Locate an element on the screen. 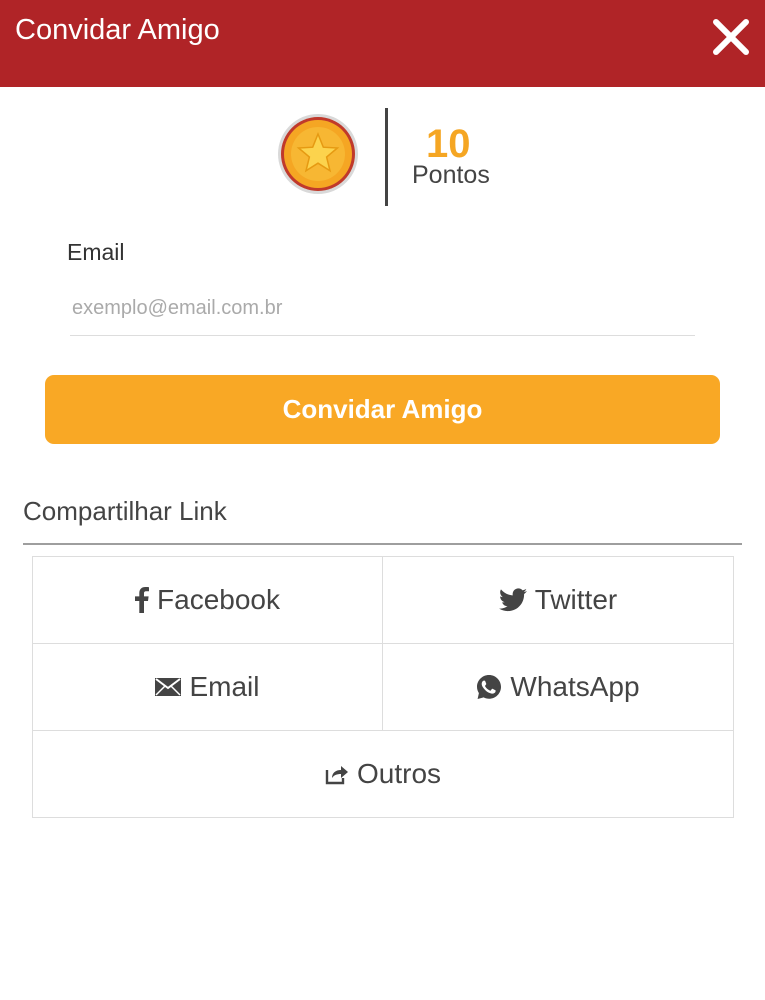 Image resolution: width=765 pixels, height=1000 pixels. close-button is located at coordinates (731, 37).